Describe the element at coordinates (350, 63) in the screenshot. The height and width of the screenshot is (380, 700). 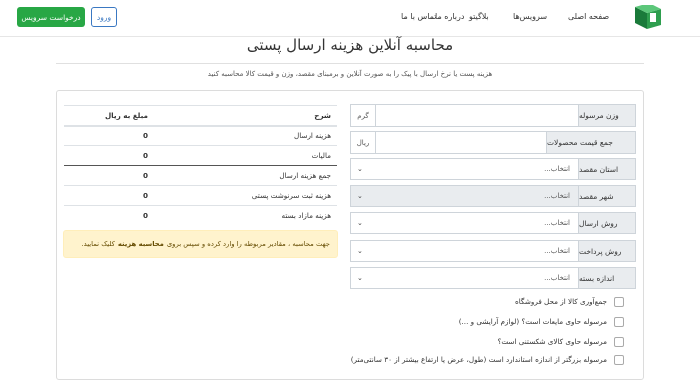
I see `title-divider` at that location.